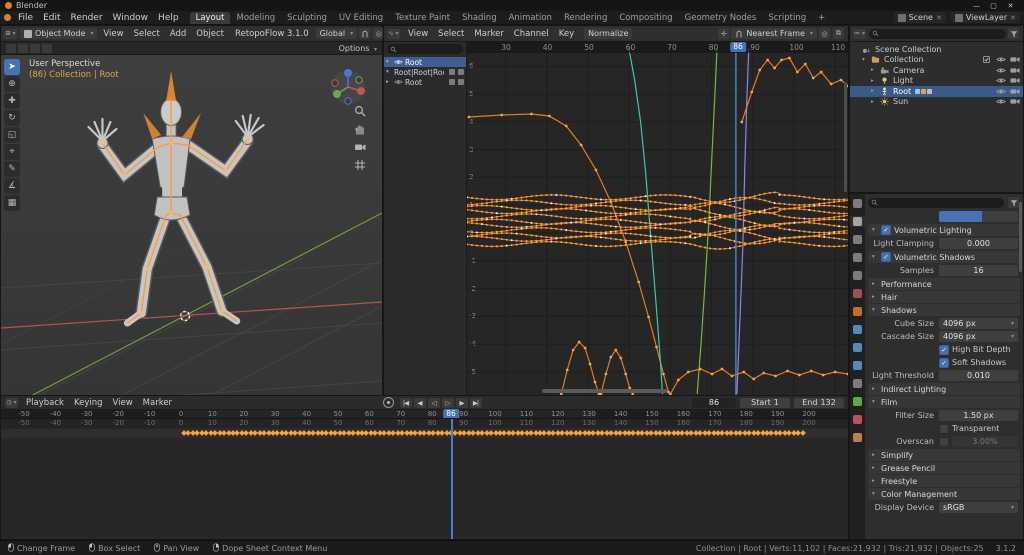 Image resolution: width=1024 pixels, height=555 pixels. What do you see at coordinates (360, 129) in the screenshot?
I see `pan-hand-icon` at bounding box center [360, 129].